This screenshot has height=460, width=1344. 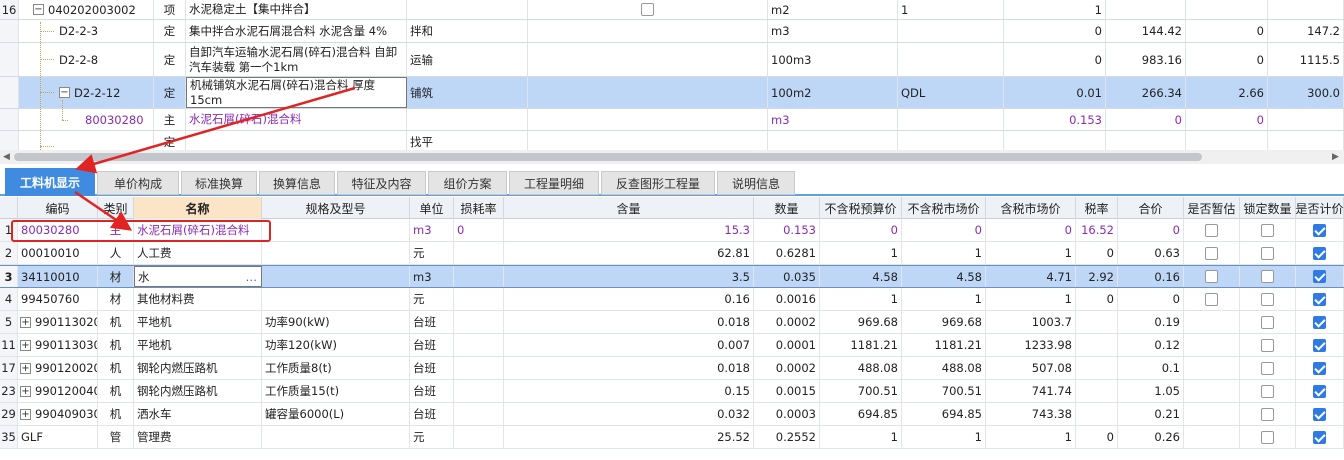 What do you see at coordinates (1212, 208) in the screenshot?
I see `header-est: 是否暂估` at bounding box center [1212, 208].